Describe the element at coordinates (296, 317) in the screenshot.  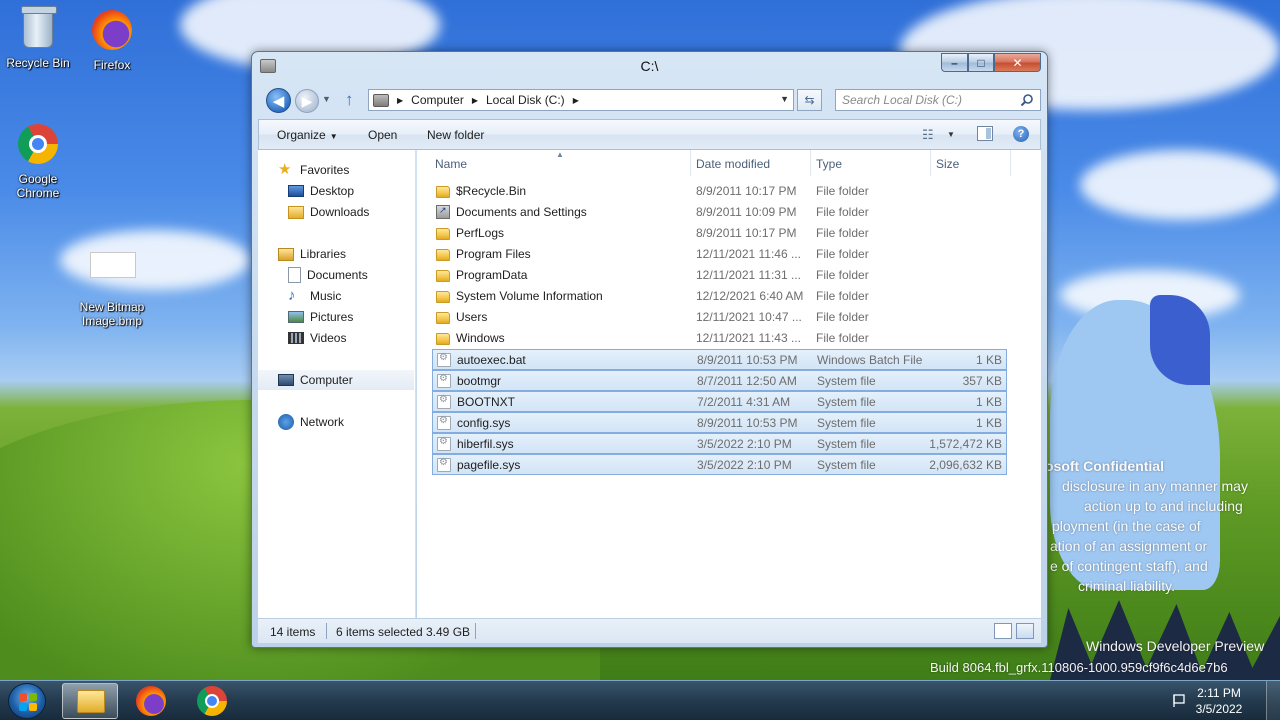
I see `pictures-icon` at that location.